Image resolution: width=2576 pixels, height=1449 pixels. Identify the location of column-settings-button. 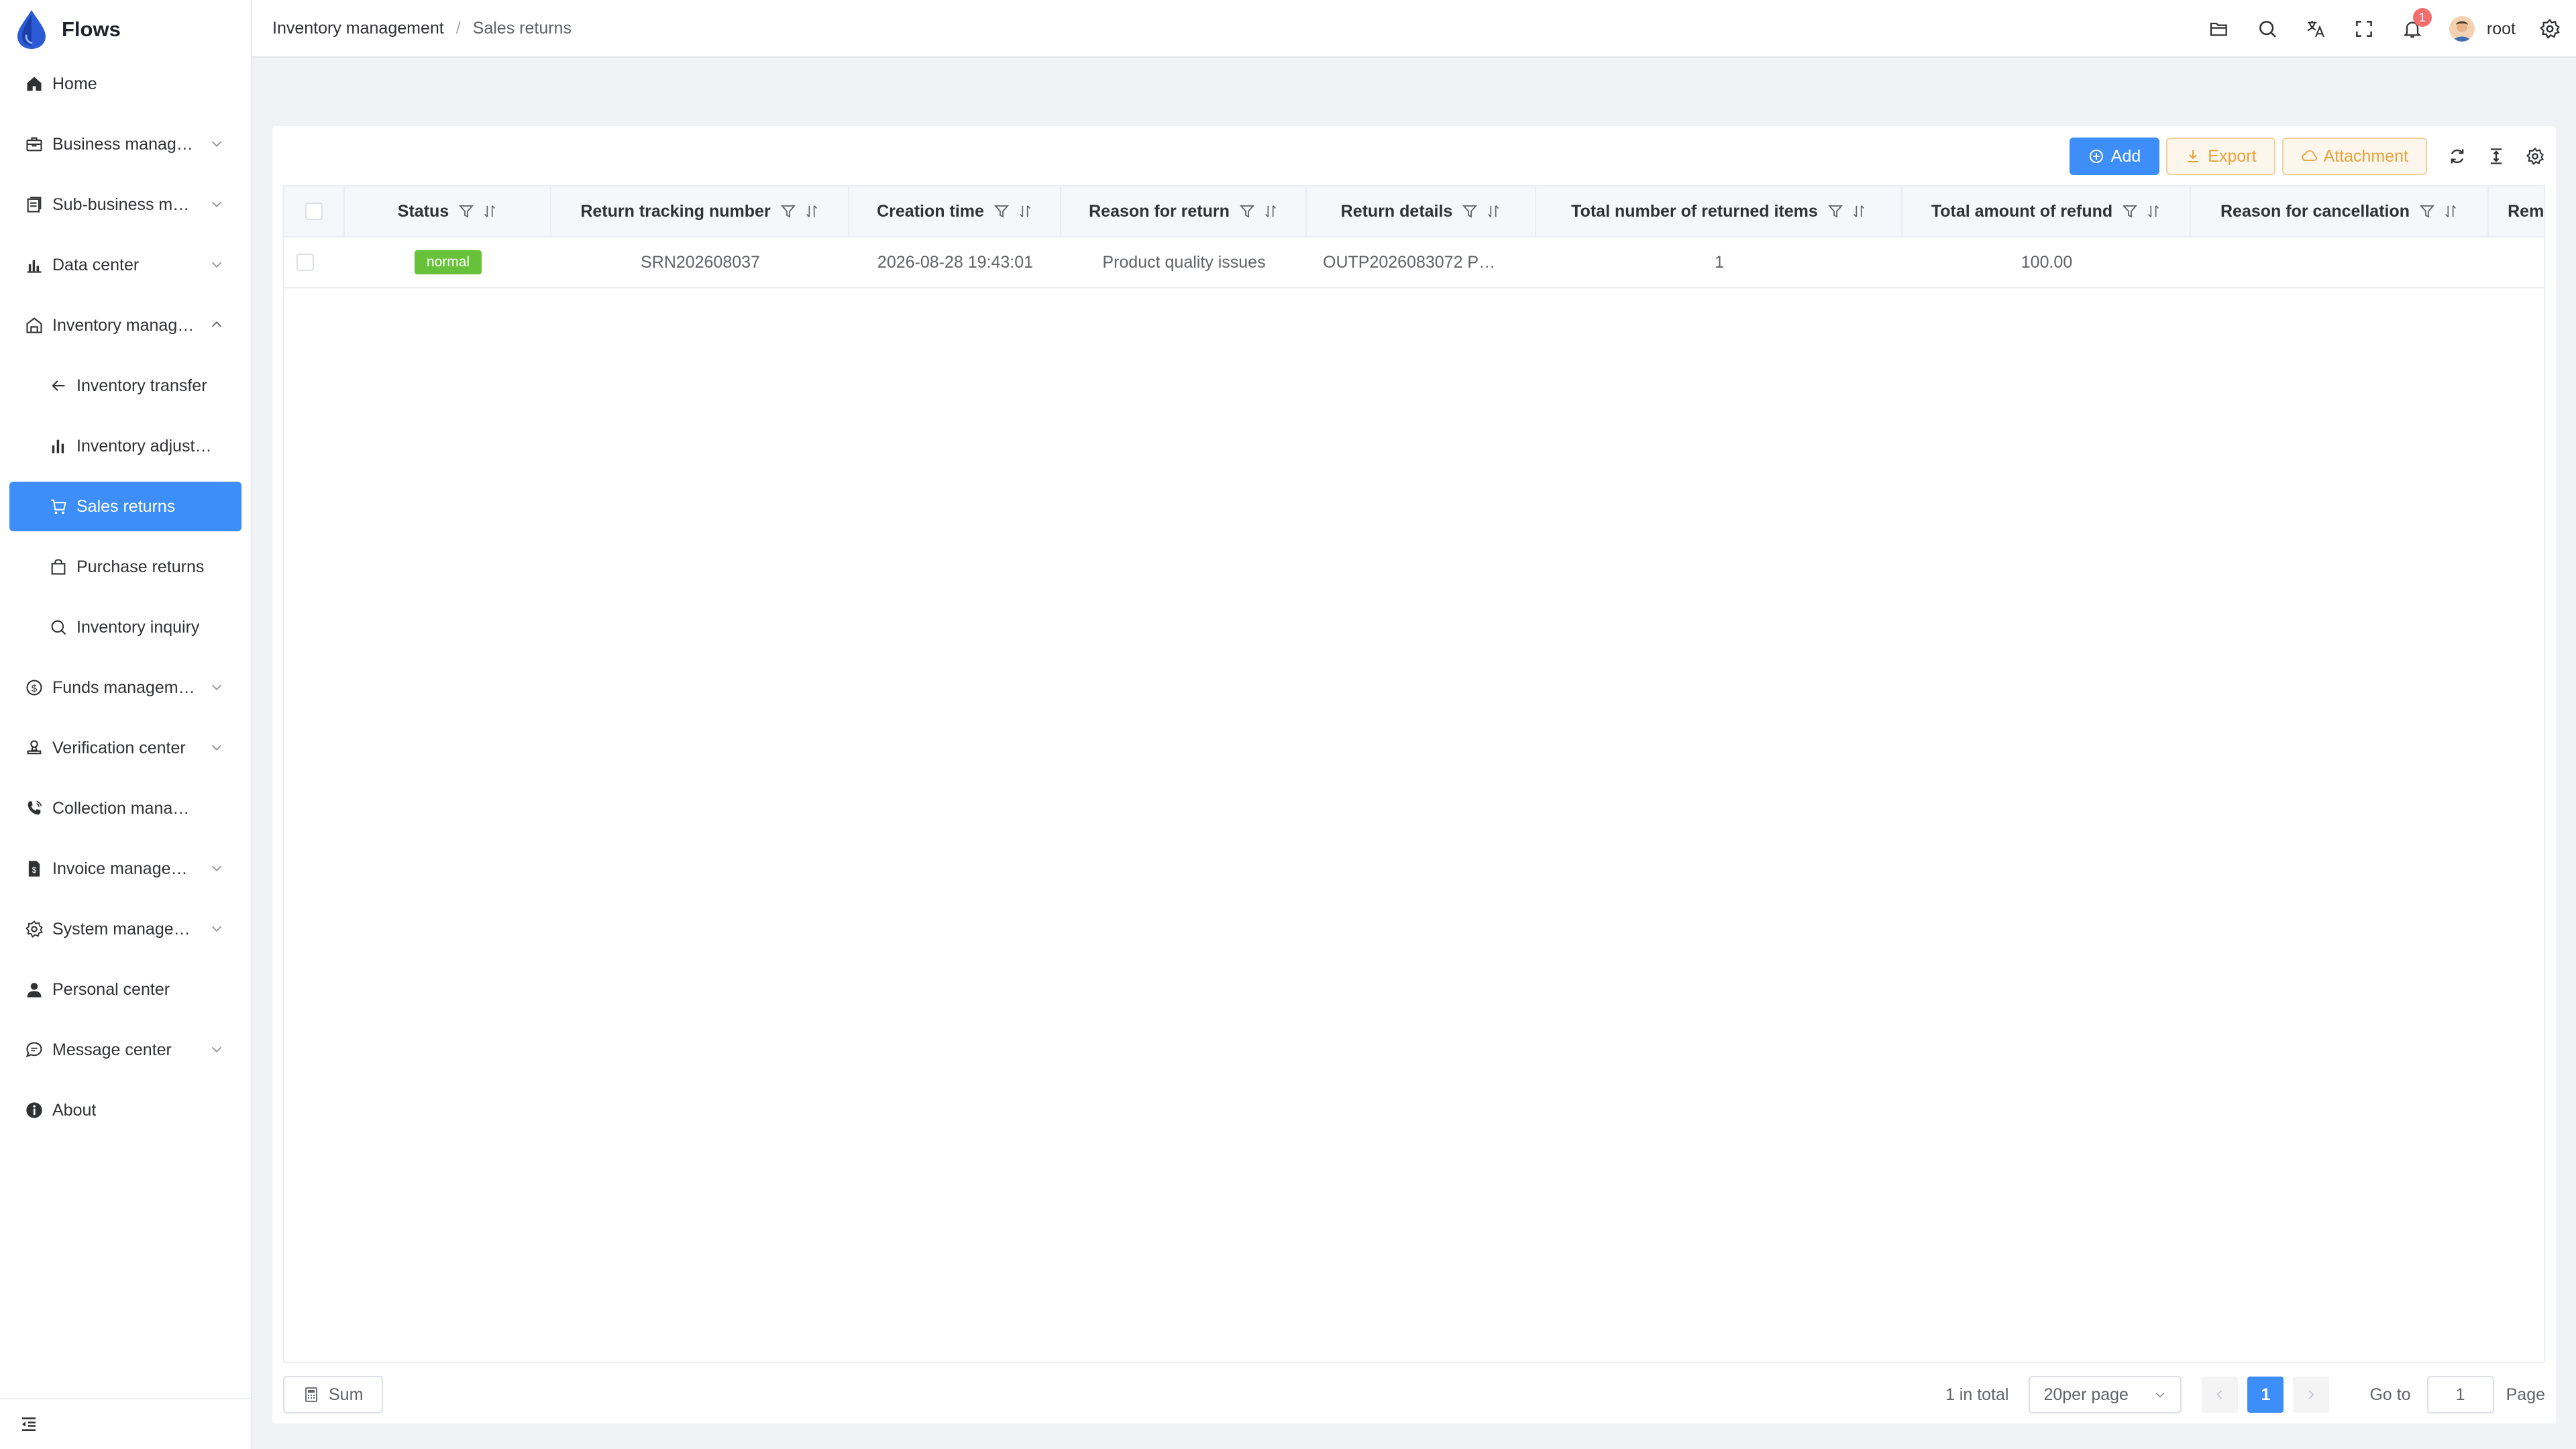
(2535, 156).